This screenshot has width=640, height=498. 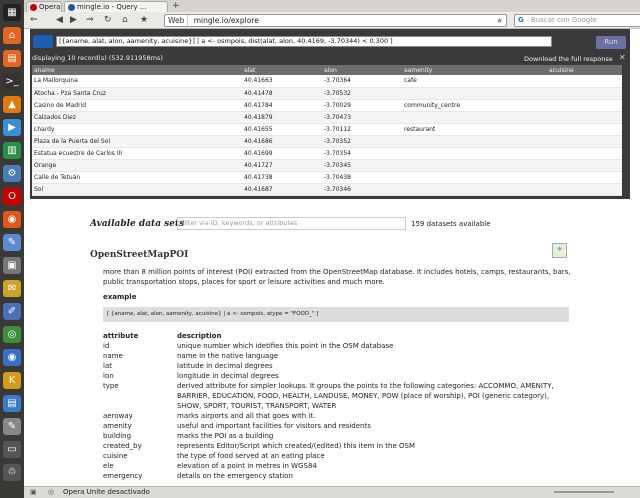 What do you see at coordinates (12, 104) in the screenshot?
I see `vlc-icon: ▲` at bounding box center [12, 104].